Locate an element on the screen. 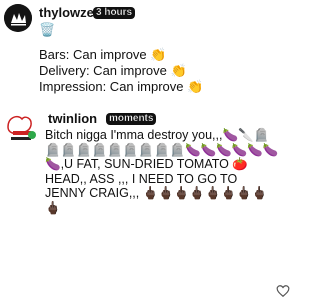 The image size is (320, 300). comment-username: twinlion is located at coordinates (72, 118).